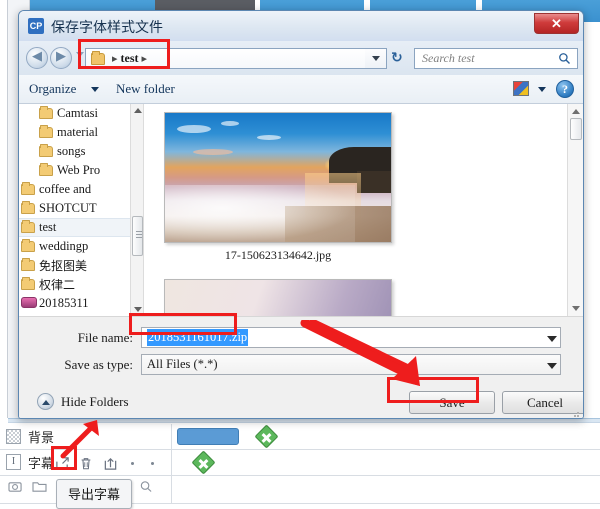  What do you see at coordinates (183, 324) in the screenshot?
I see `annotation-box-filename` at bounding box center [183, 324].